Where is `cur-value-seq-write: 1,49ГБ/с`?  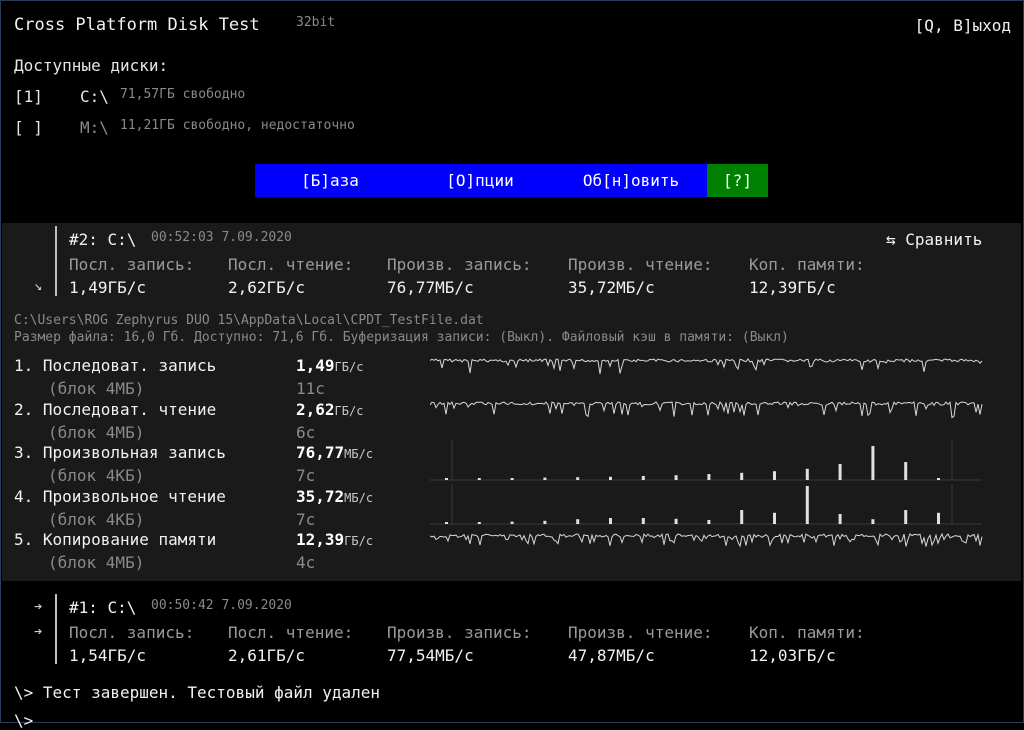 cur-value-seq-write: 1,49ГБ/с is located at coordinates (108, 287).